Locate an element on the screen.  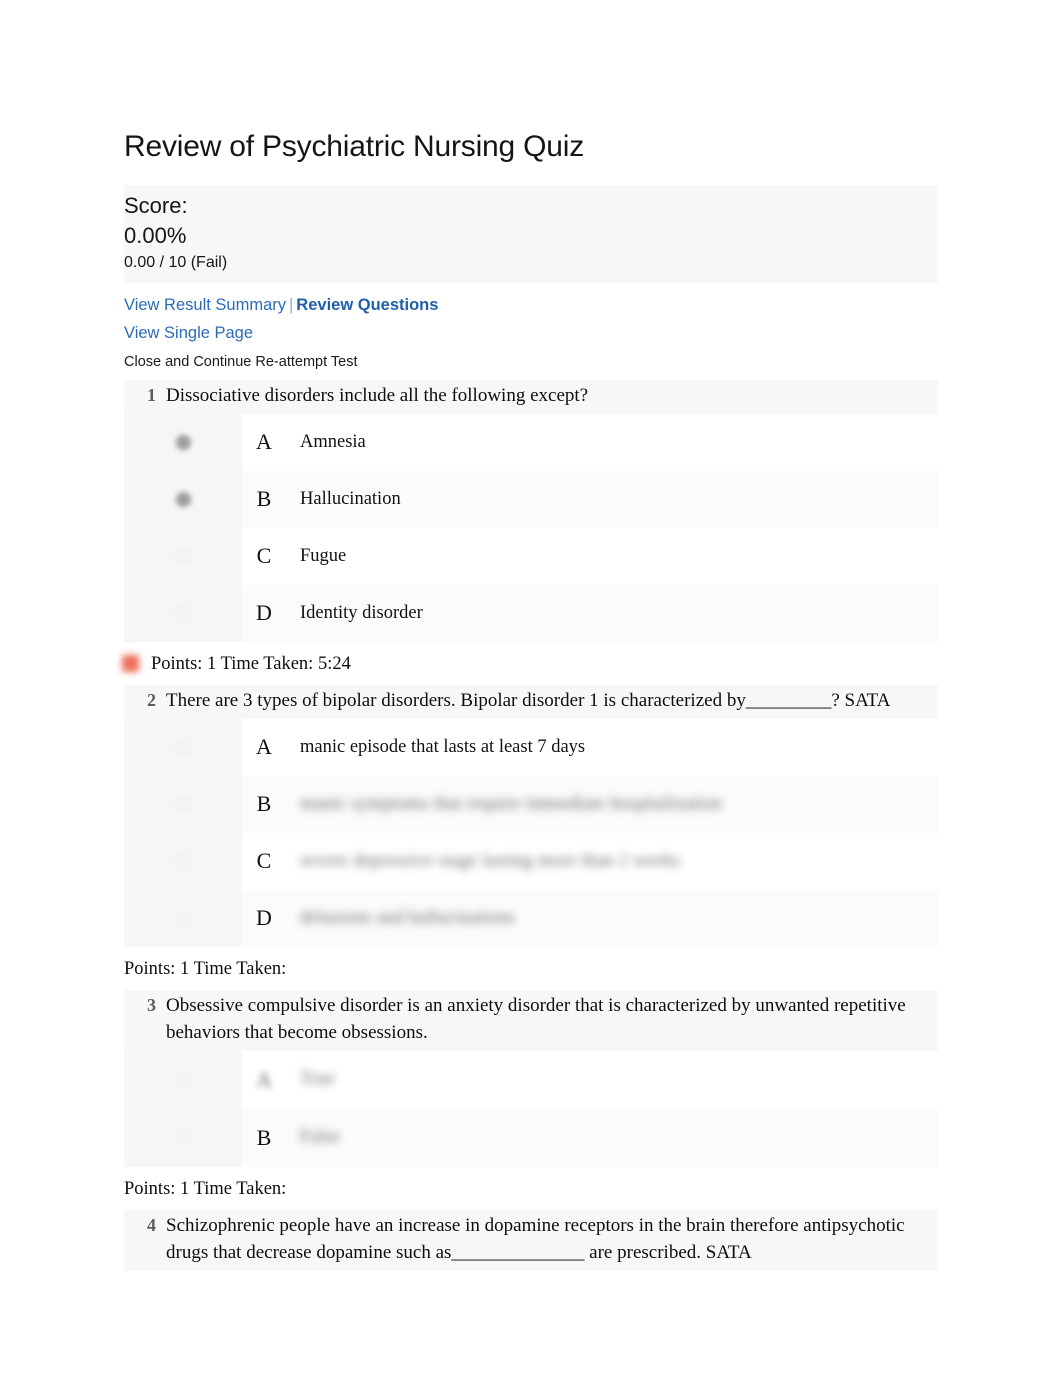
score-panel: Score: 0.00% 0.00 / 10 (Fail) is located at coordinates (531, 234).